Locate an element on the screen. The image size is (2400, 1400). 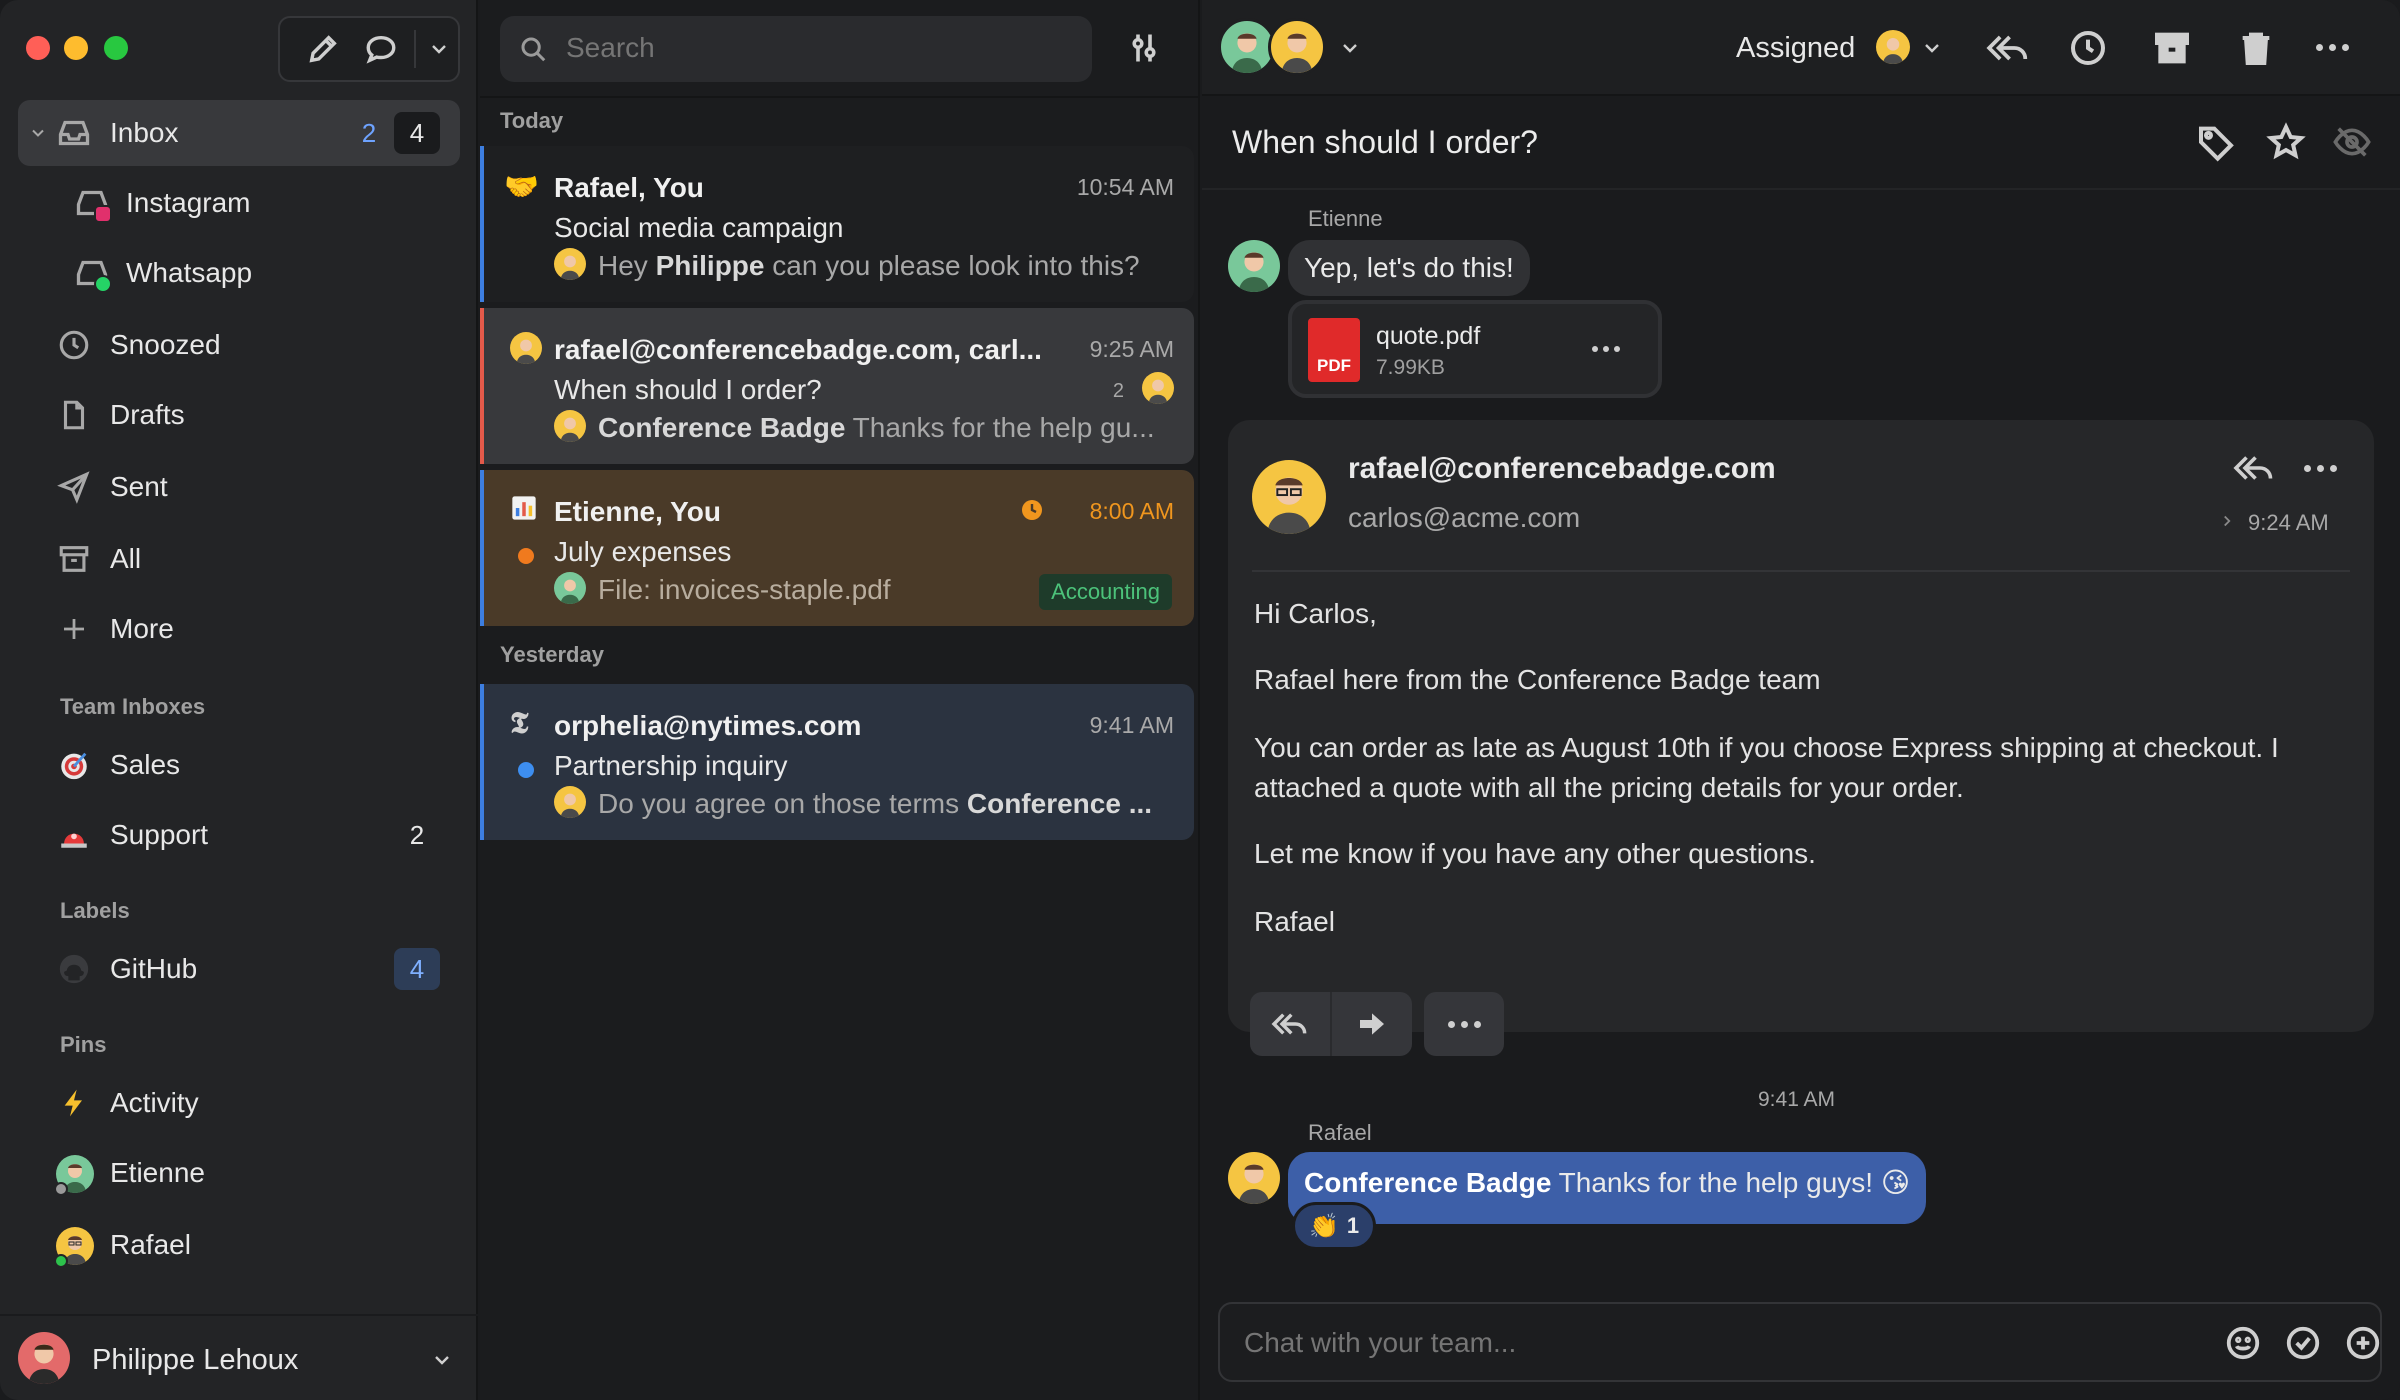
subject-header: When should I order? is located at coordinates (1801, 144).